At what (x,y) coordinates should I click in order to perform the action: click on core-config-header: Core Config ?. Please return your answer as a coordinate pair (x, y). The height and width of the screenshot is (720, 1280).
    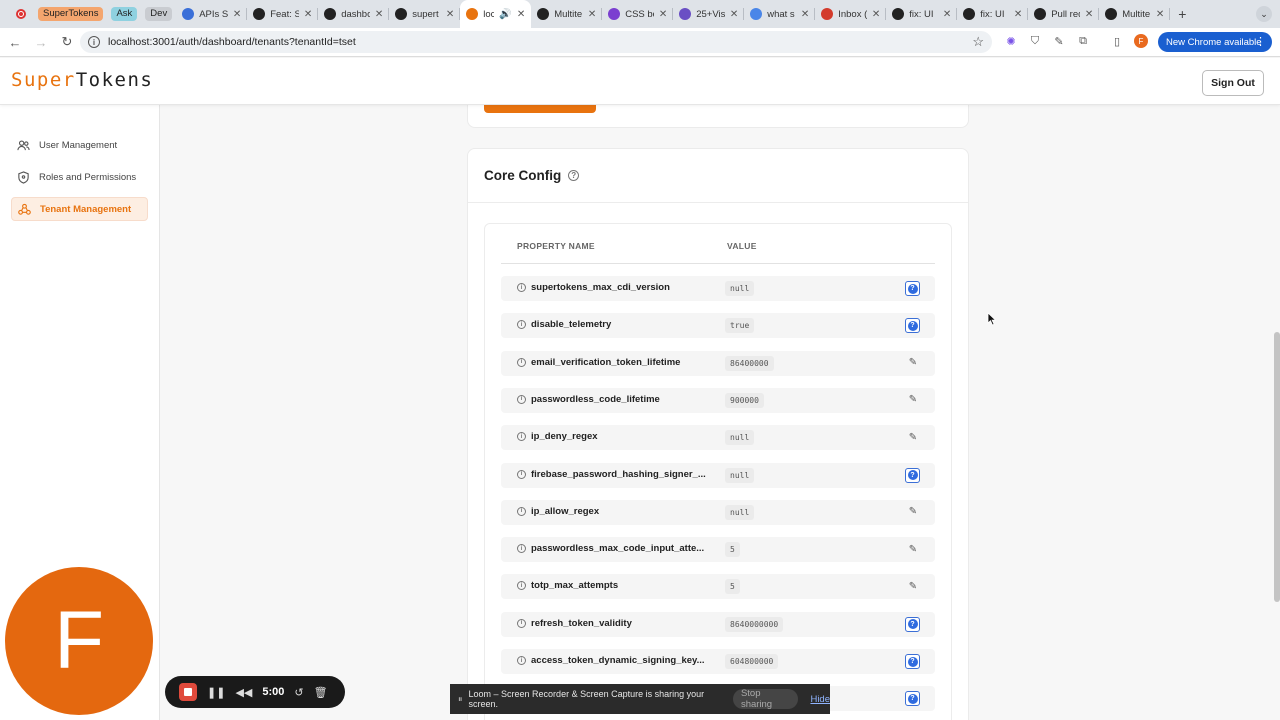
    Looking at the image, I should click on (718, 176).